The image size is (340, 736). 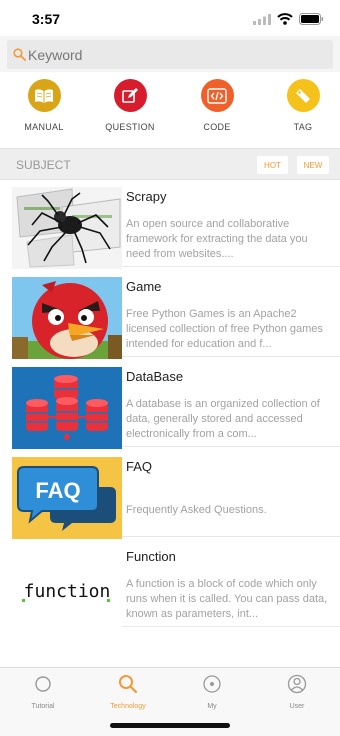 I want to click on search-input, so click(x=171, y=54).